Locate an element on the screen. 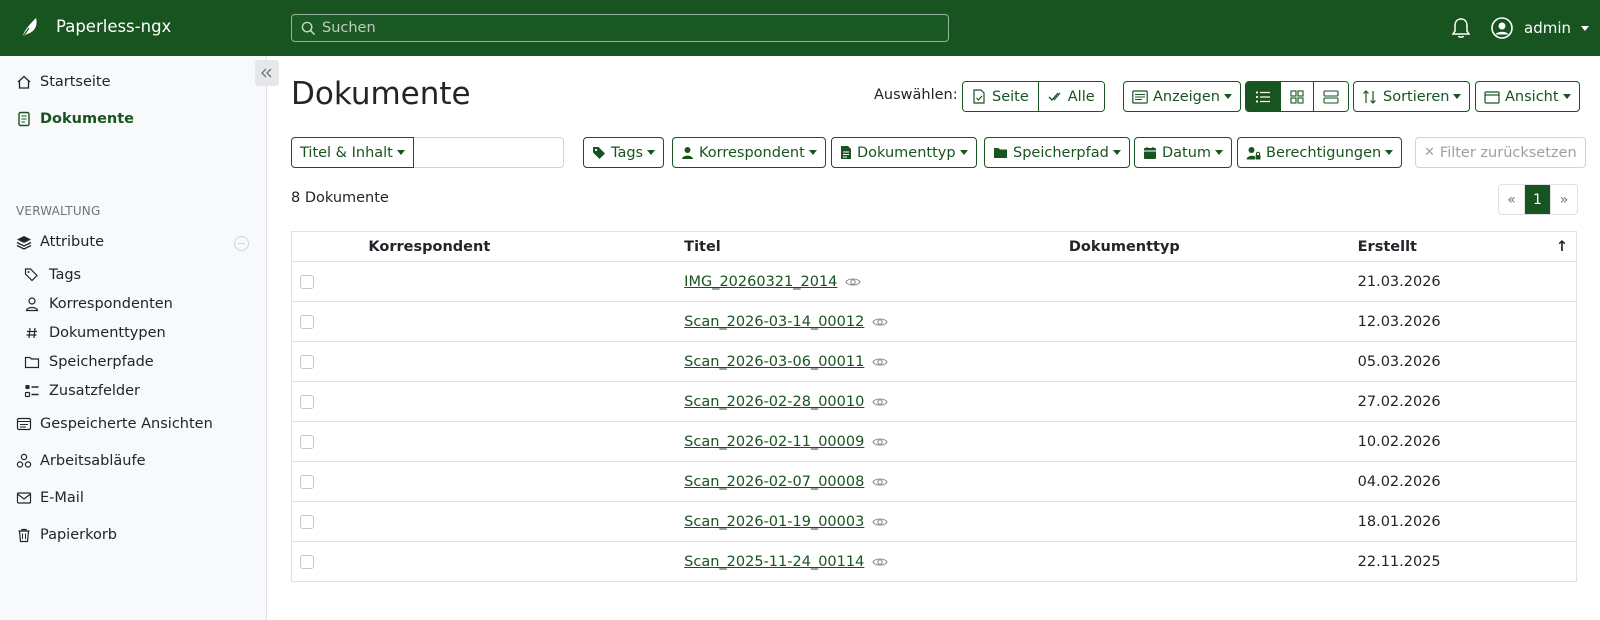 This screenshot has width=1600, height=620. column-header-document-type: Dokumenttyp is located at coordinates (1213, 246).